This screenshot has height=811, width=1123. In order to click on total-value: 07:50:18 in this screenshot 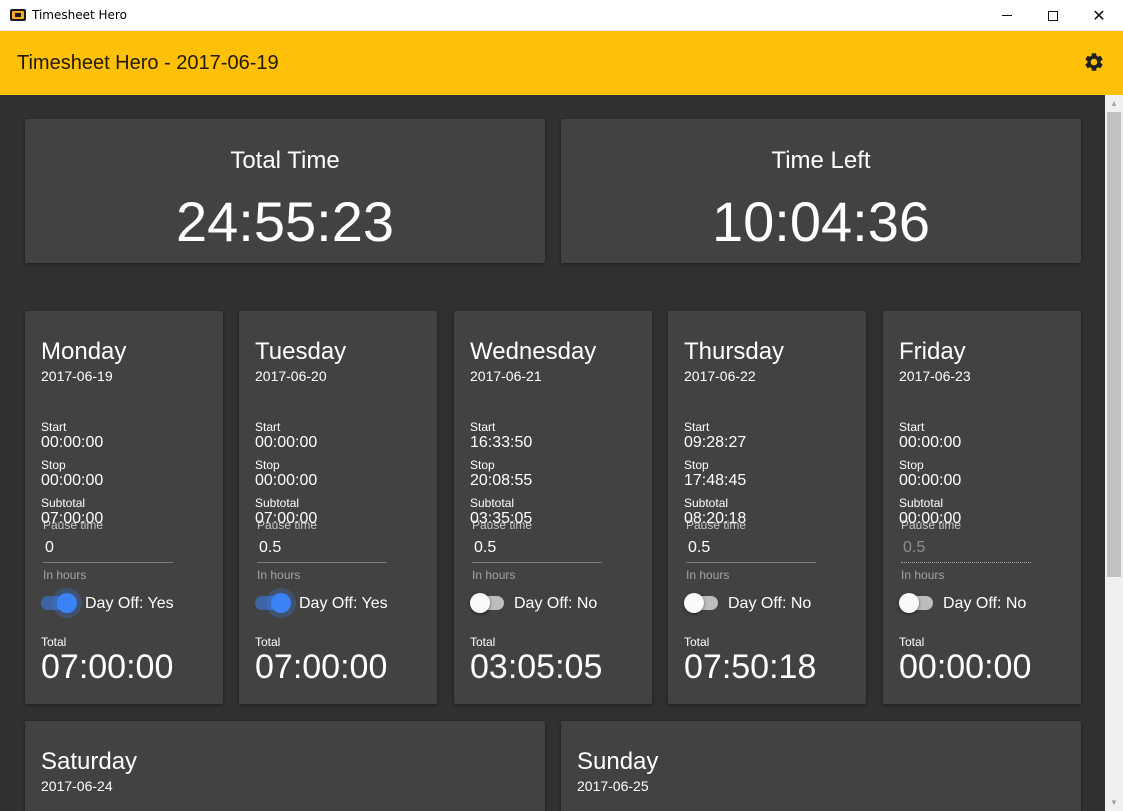, I will do `click(750, 667)`.